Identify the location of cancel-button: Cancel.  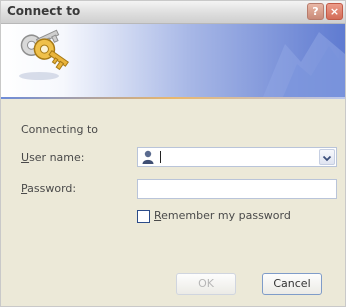
(292, 284).